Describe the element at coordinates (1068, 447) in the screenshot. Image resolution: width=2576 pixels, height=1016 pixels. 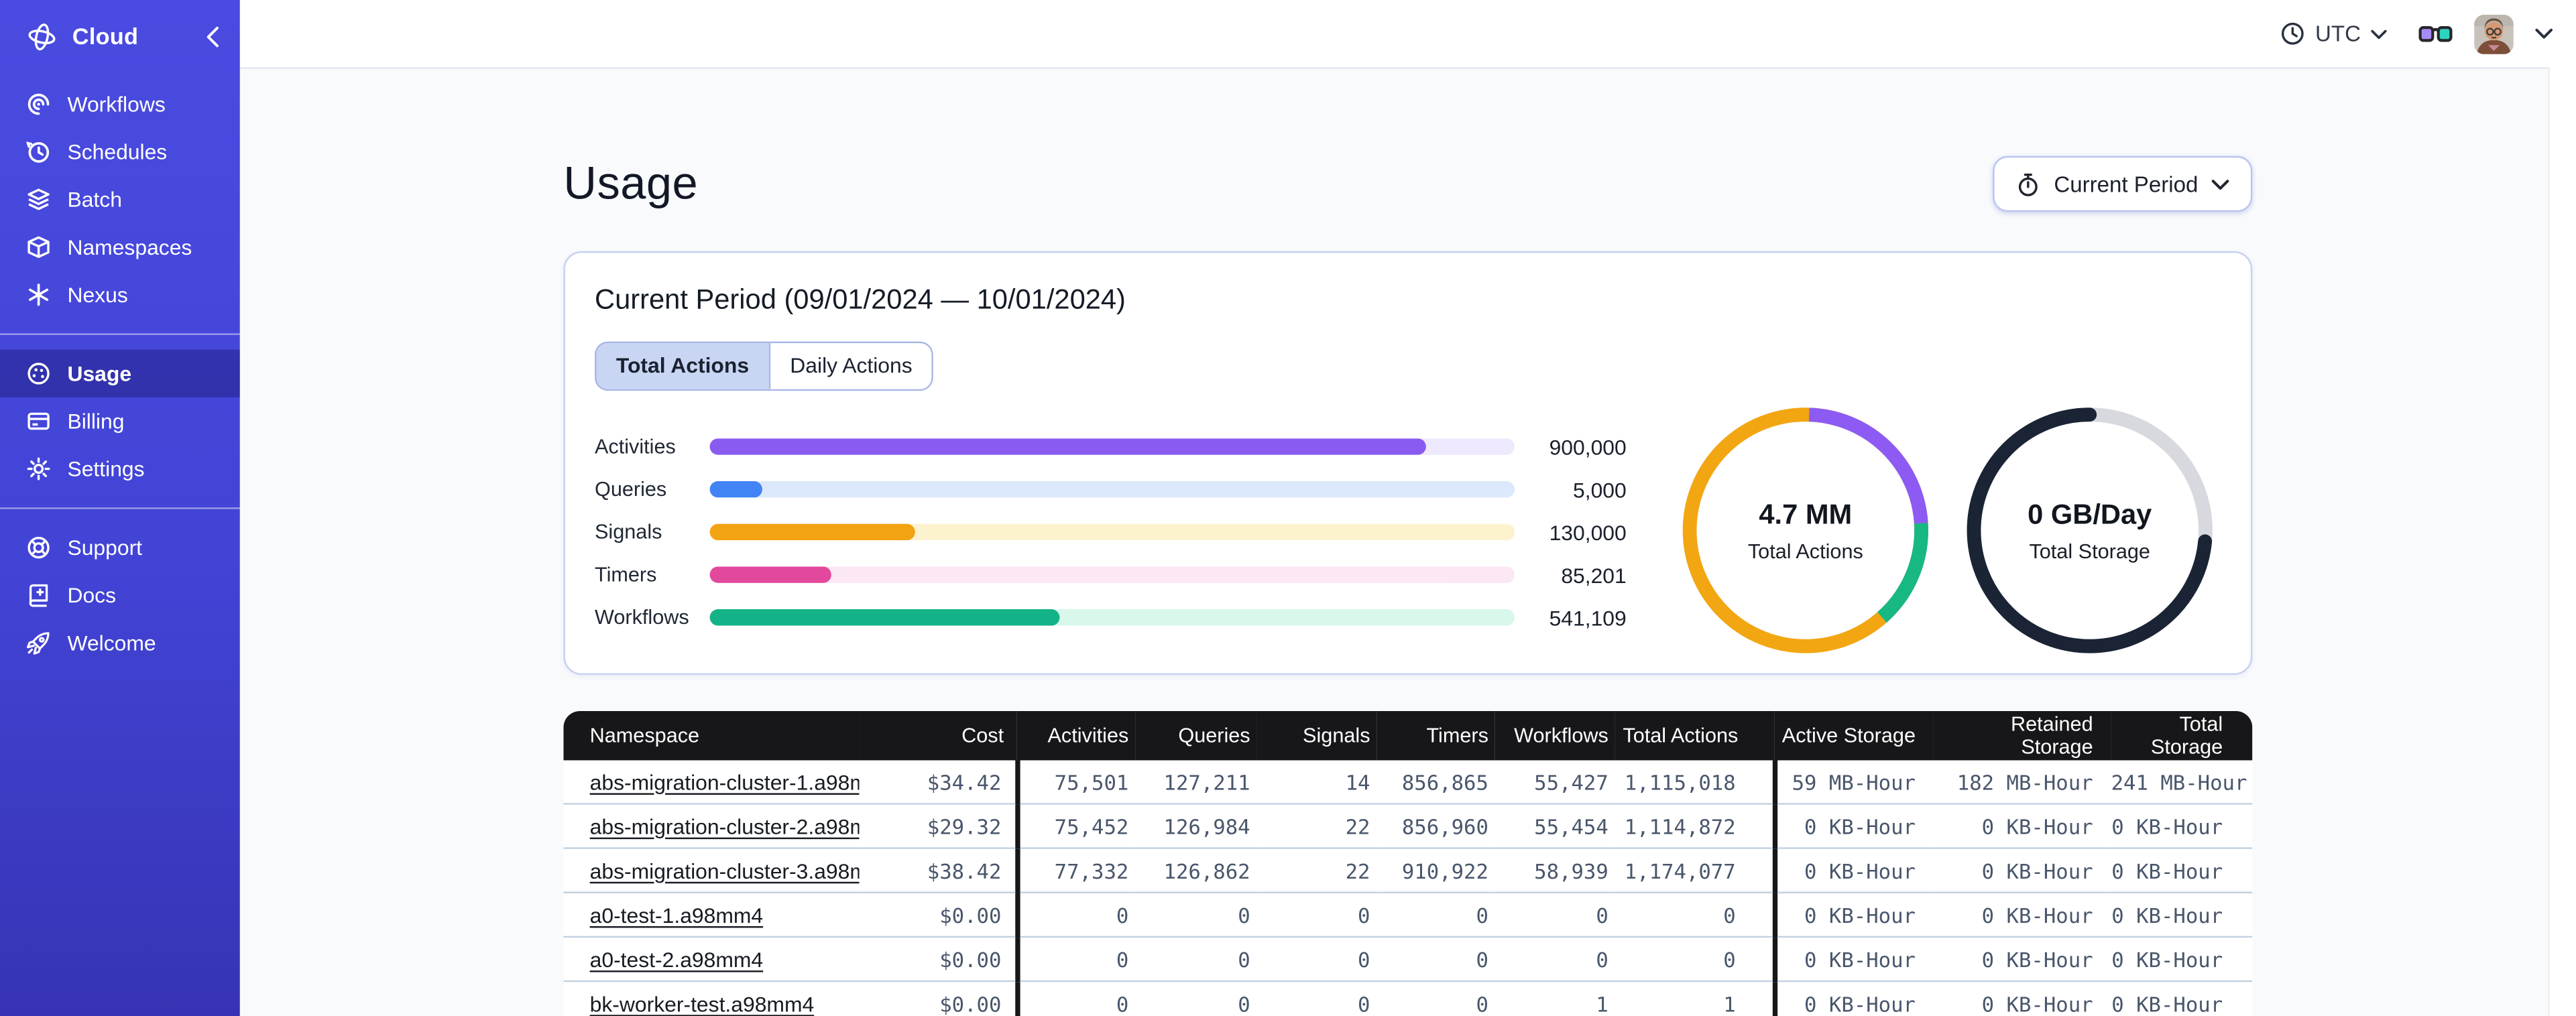
I see `activities-bar-fill` at that location.